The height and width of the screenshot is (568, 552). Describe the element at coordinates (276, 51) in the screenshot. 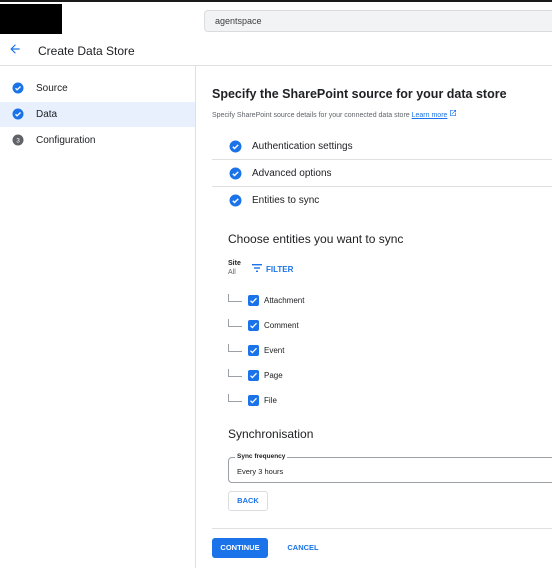

I see `page-header: Create Data Store` at that location.